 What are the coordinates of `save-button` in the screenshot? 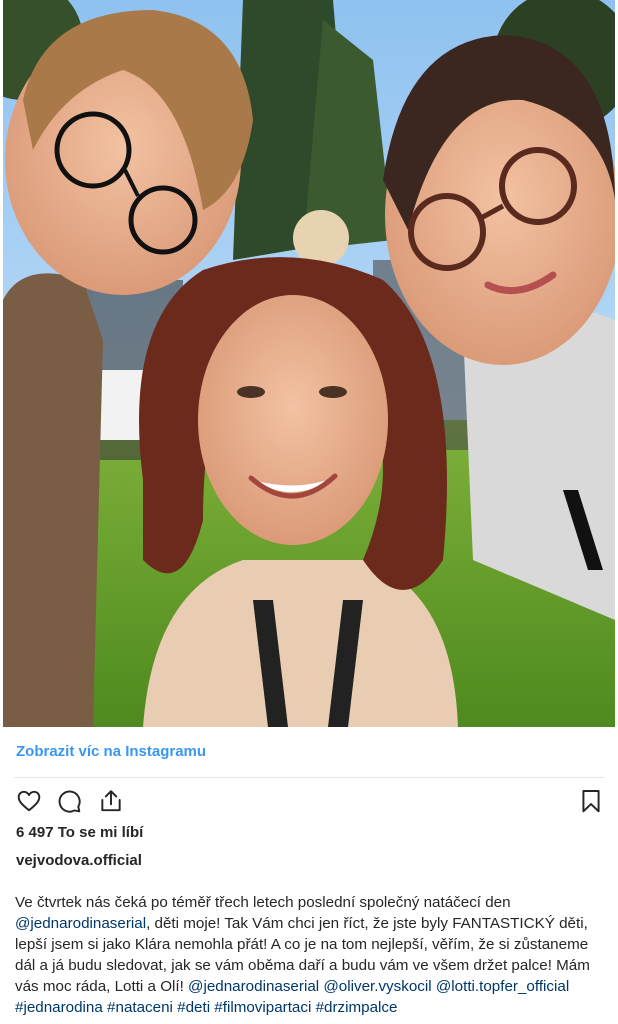 It's located at (591, 801).